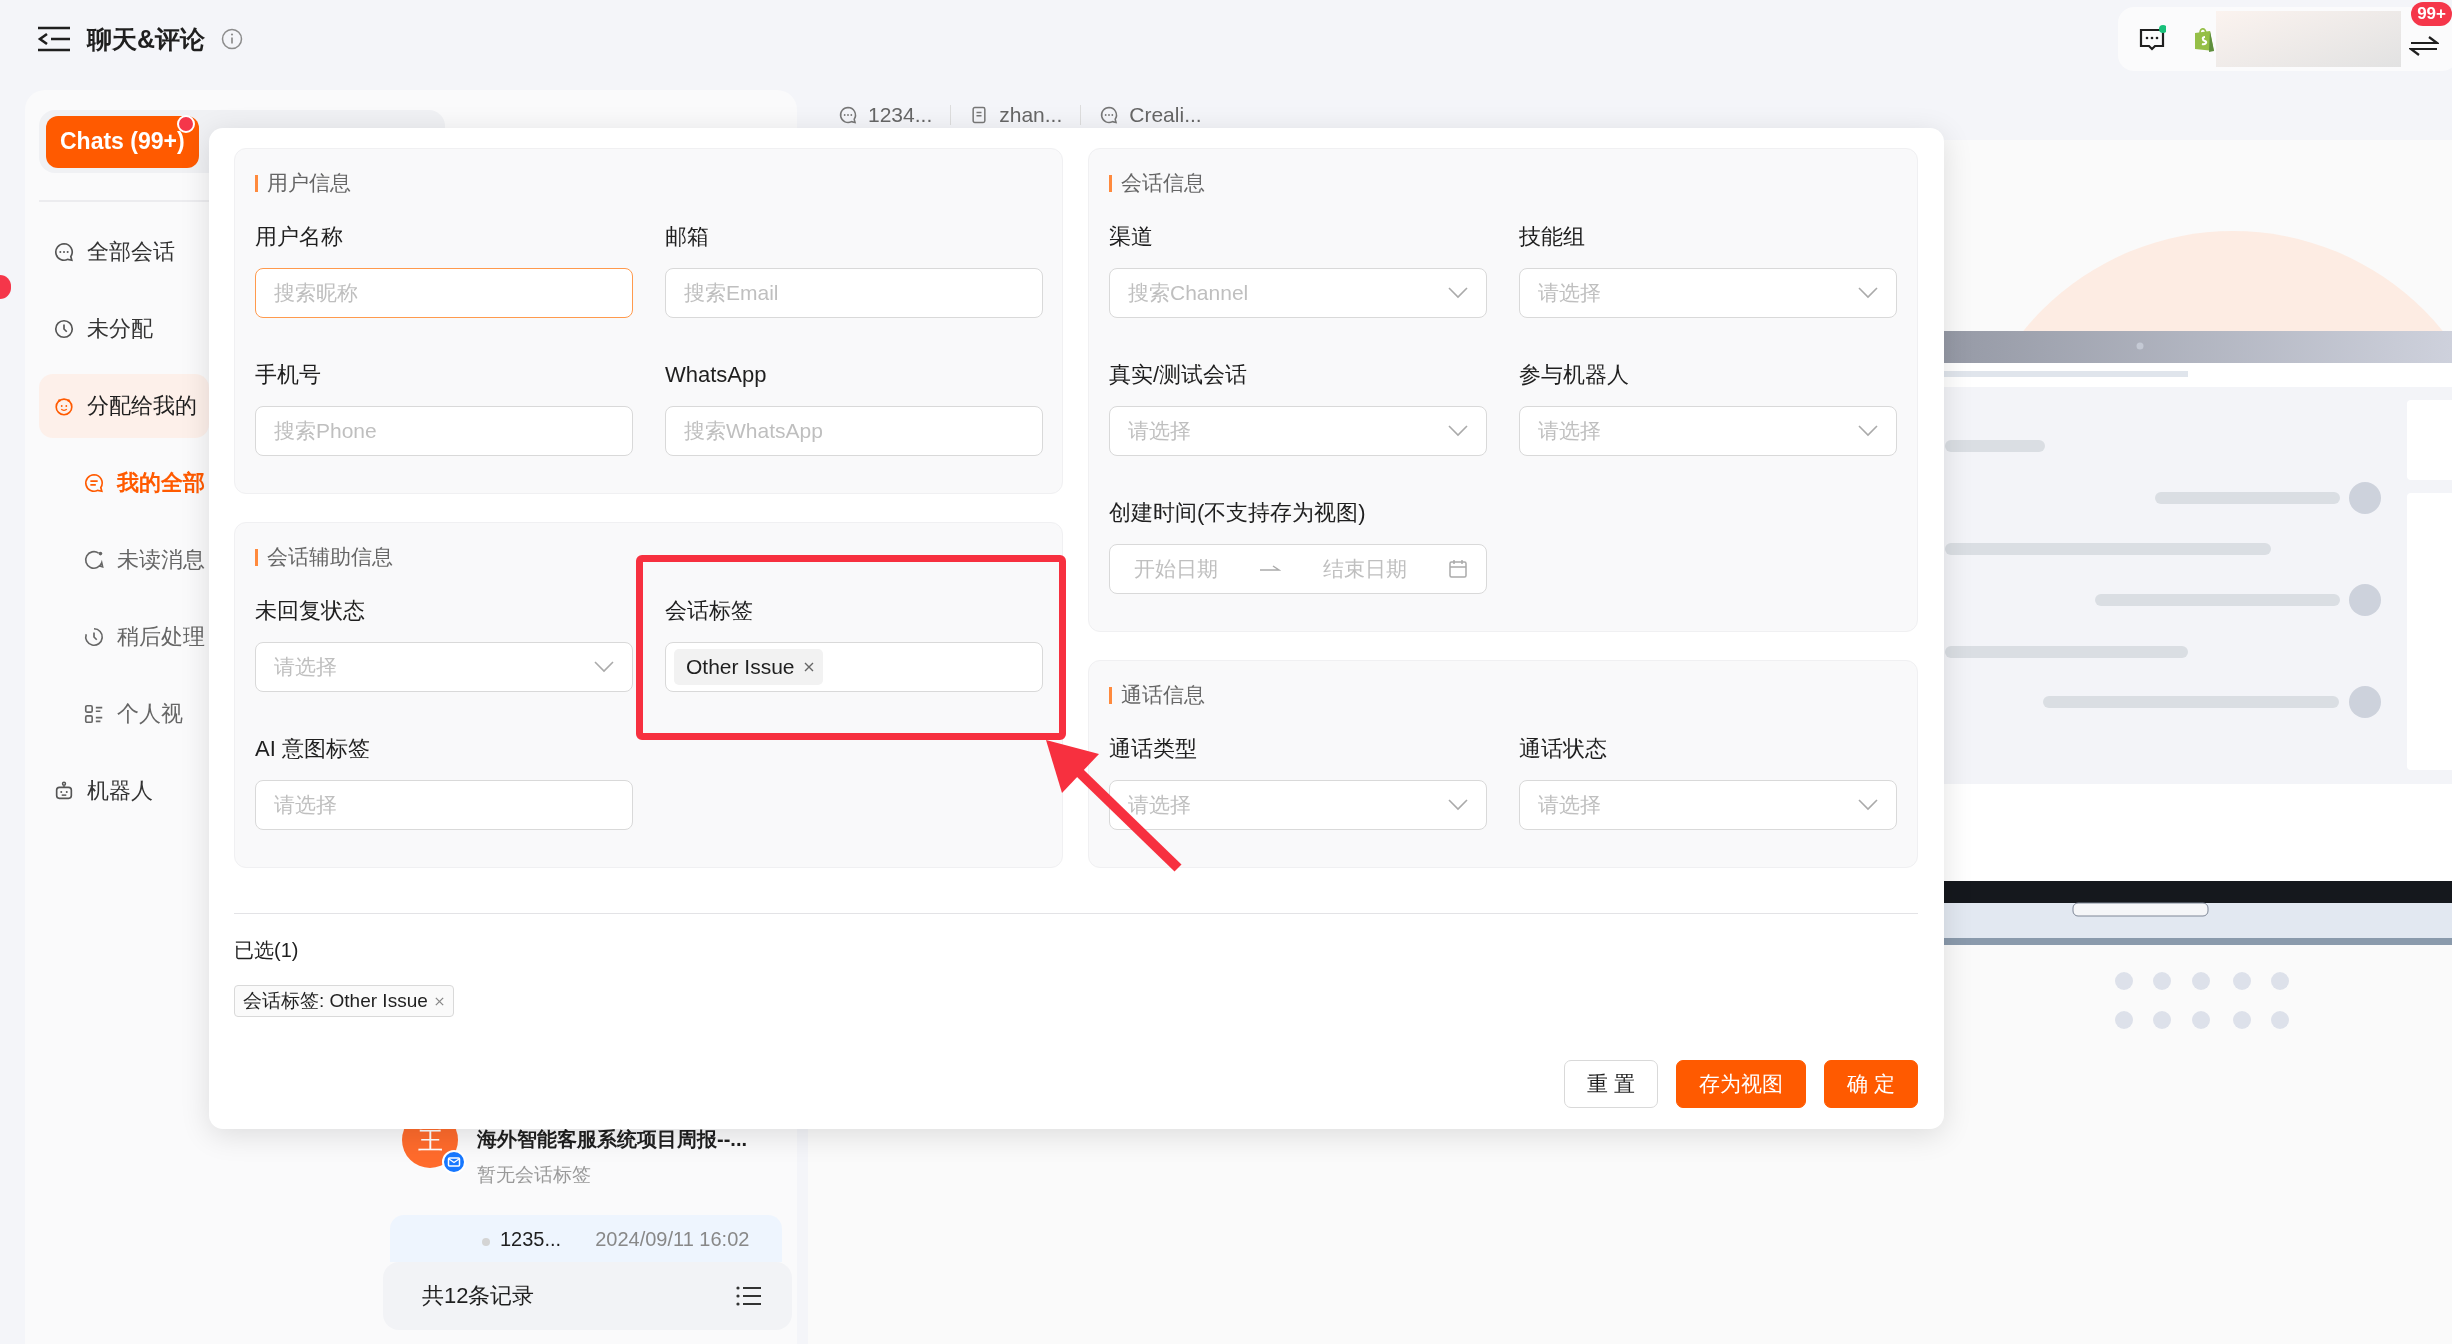 This screenshot has height=1344, width=2452. What do you see at coordinates (534, 1175) in the screenshot?
I see `chat-subtitle: 暂无会话标签` at bounding box center [534, 1175].